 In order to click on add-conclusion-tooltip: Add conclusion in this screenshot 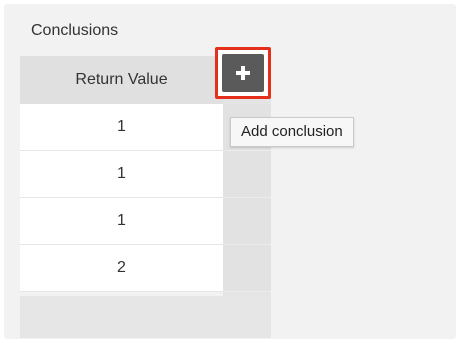, I will do `click(292, 132)`.